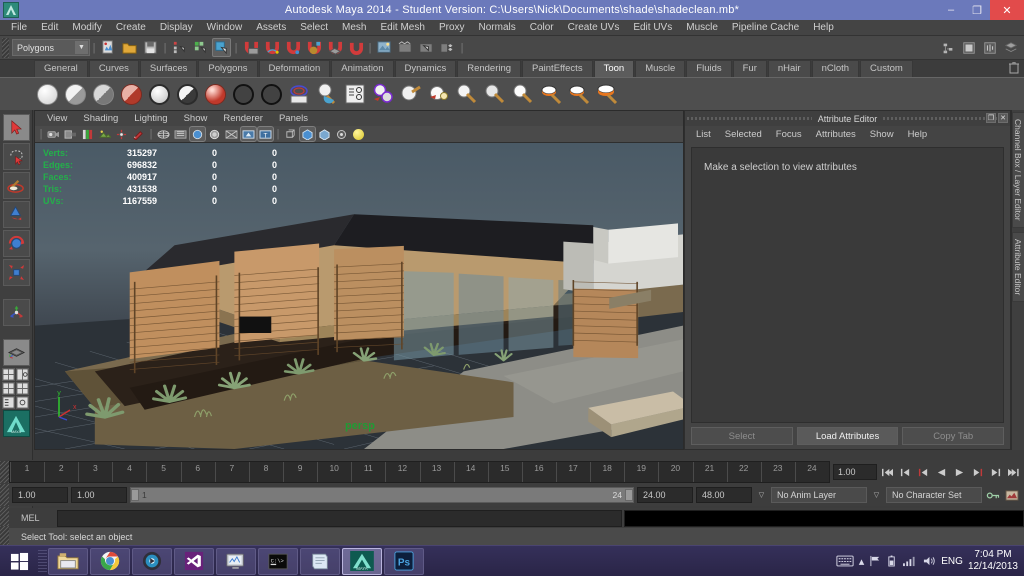  What do you see at coordinates (384, 47) in the screenshot?
I see `render-view-icon` at bounding box center [384, 47].